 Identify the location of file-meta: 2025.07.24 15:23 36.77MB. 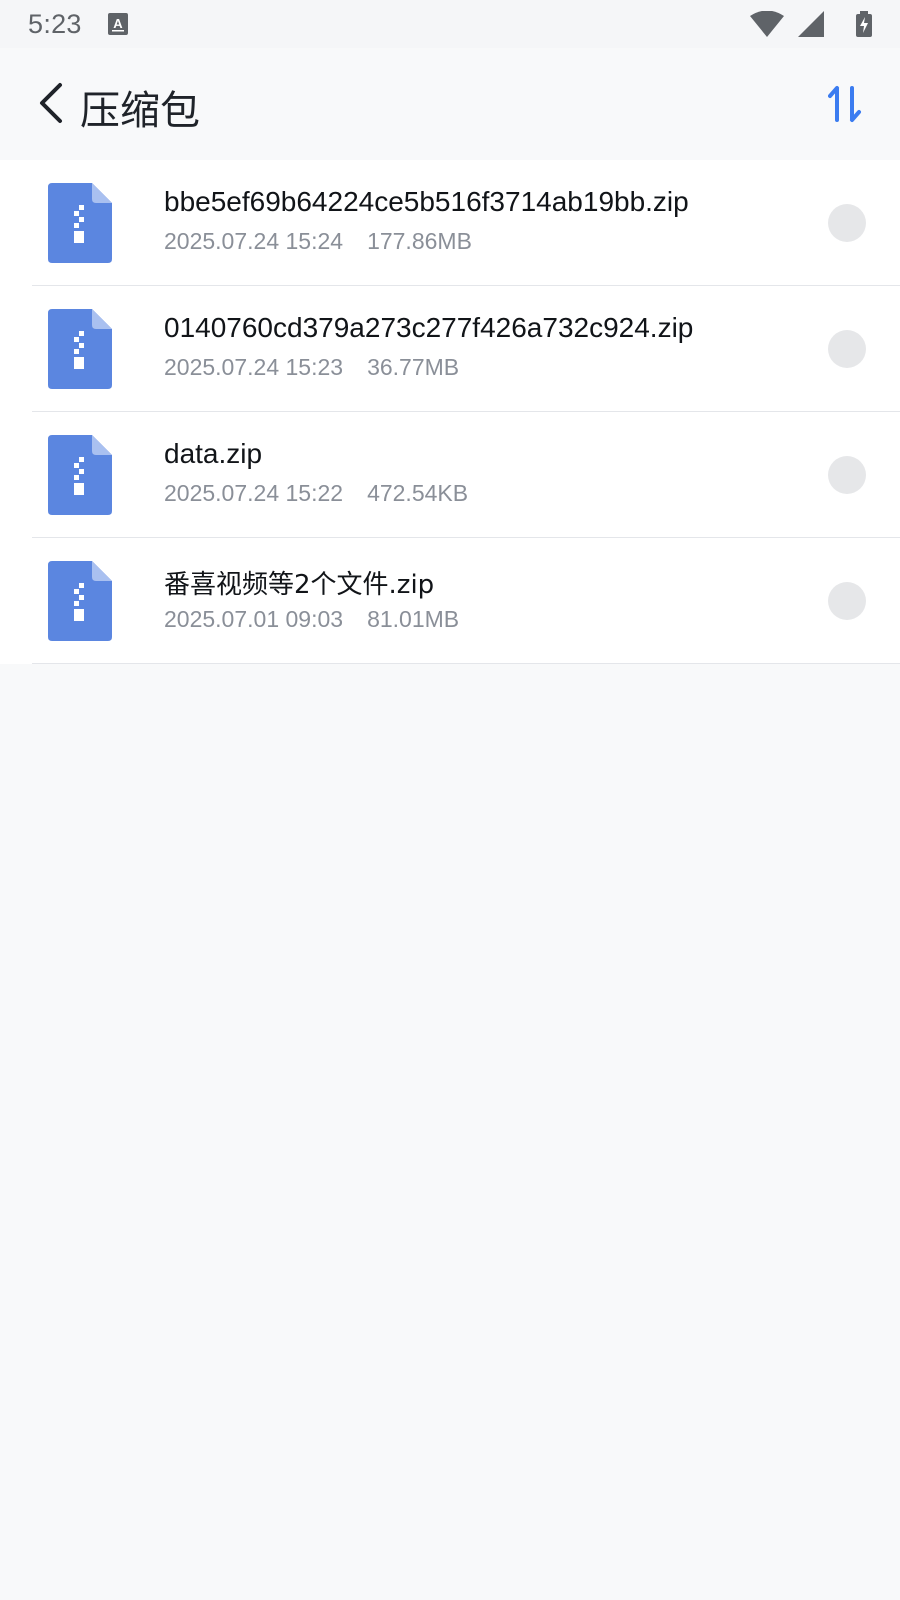
(311, 367).